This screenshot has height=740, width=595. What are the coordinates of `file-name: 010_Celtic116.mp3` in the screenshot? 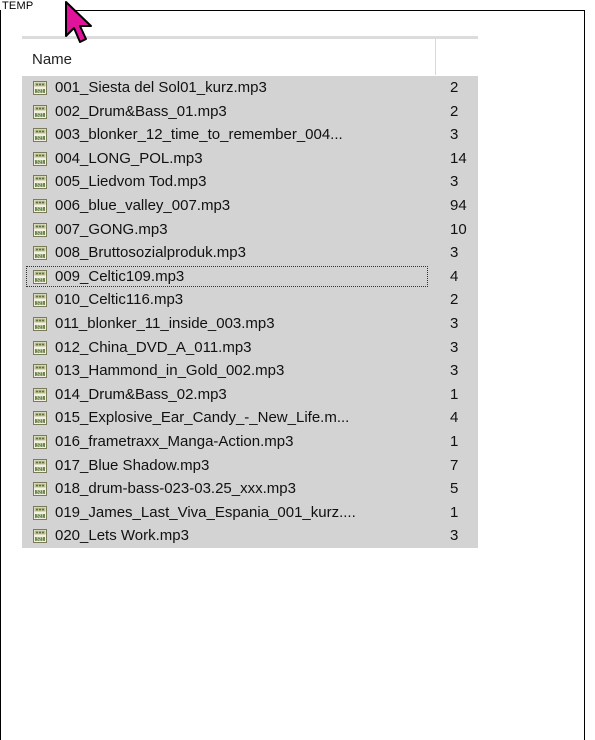 It's located at (119, 300).